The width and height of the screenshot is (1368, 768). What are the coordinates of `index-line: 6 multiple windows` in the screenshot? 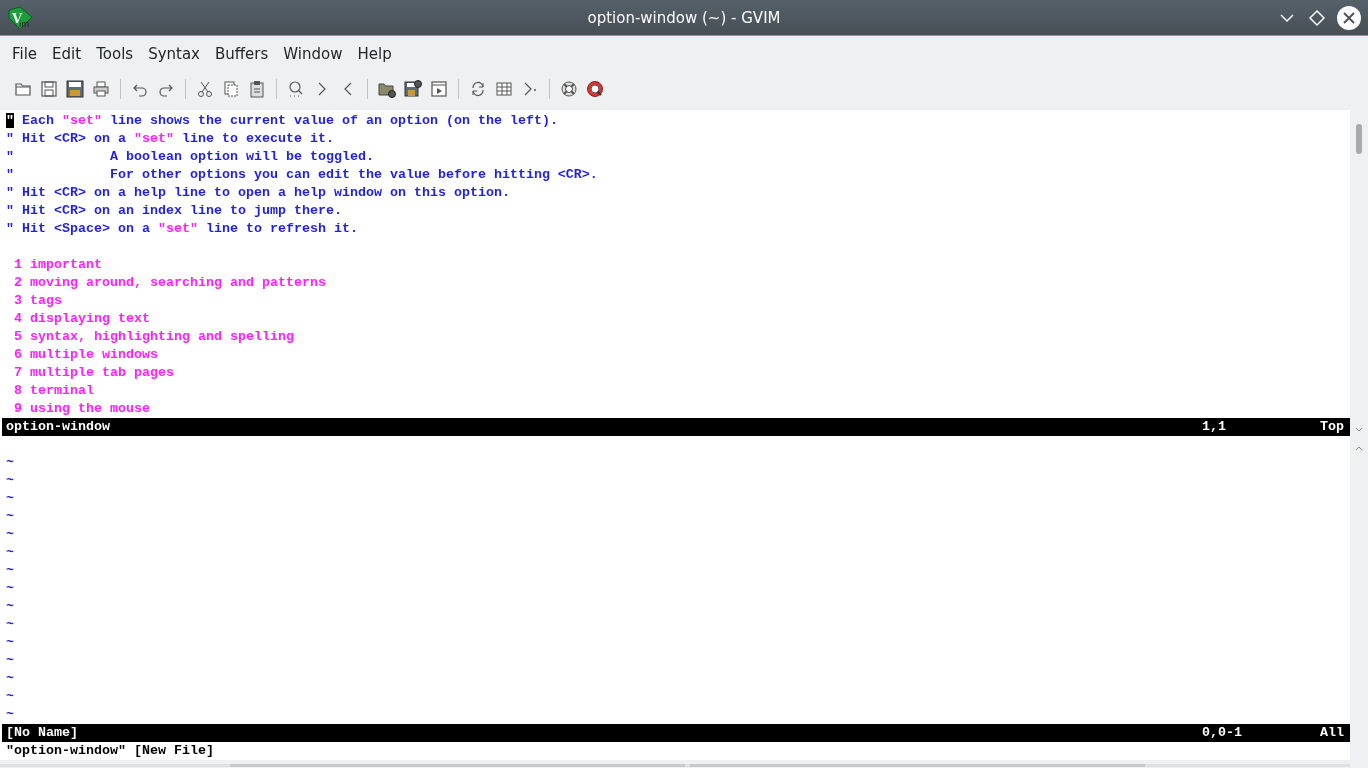 It's located at (82, 354).